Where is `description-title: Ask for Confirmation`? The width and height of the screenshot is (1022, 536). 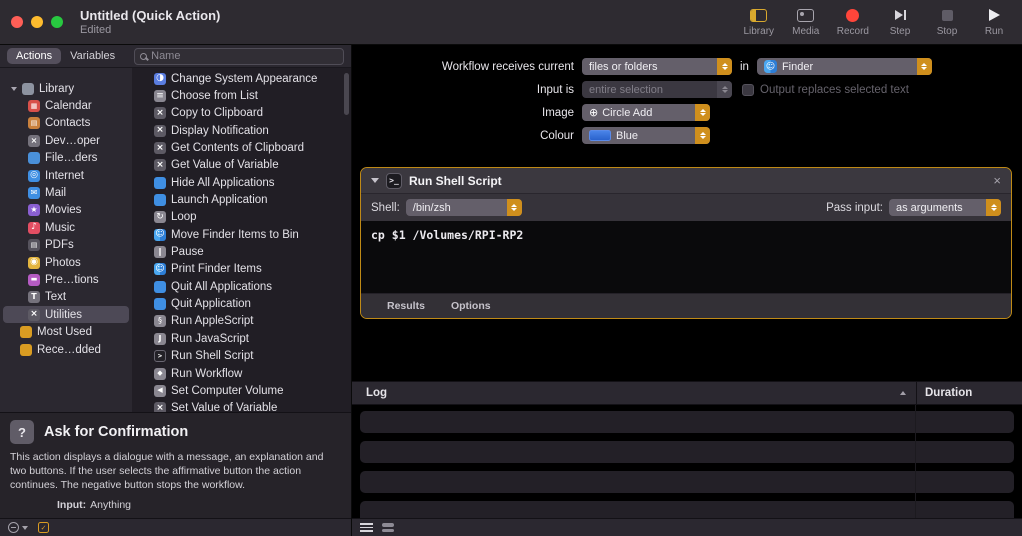 description-title: Ask for Confirmation is located at coordinates (116, 432).